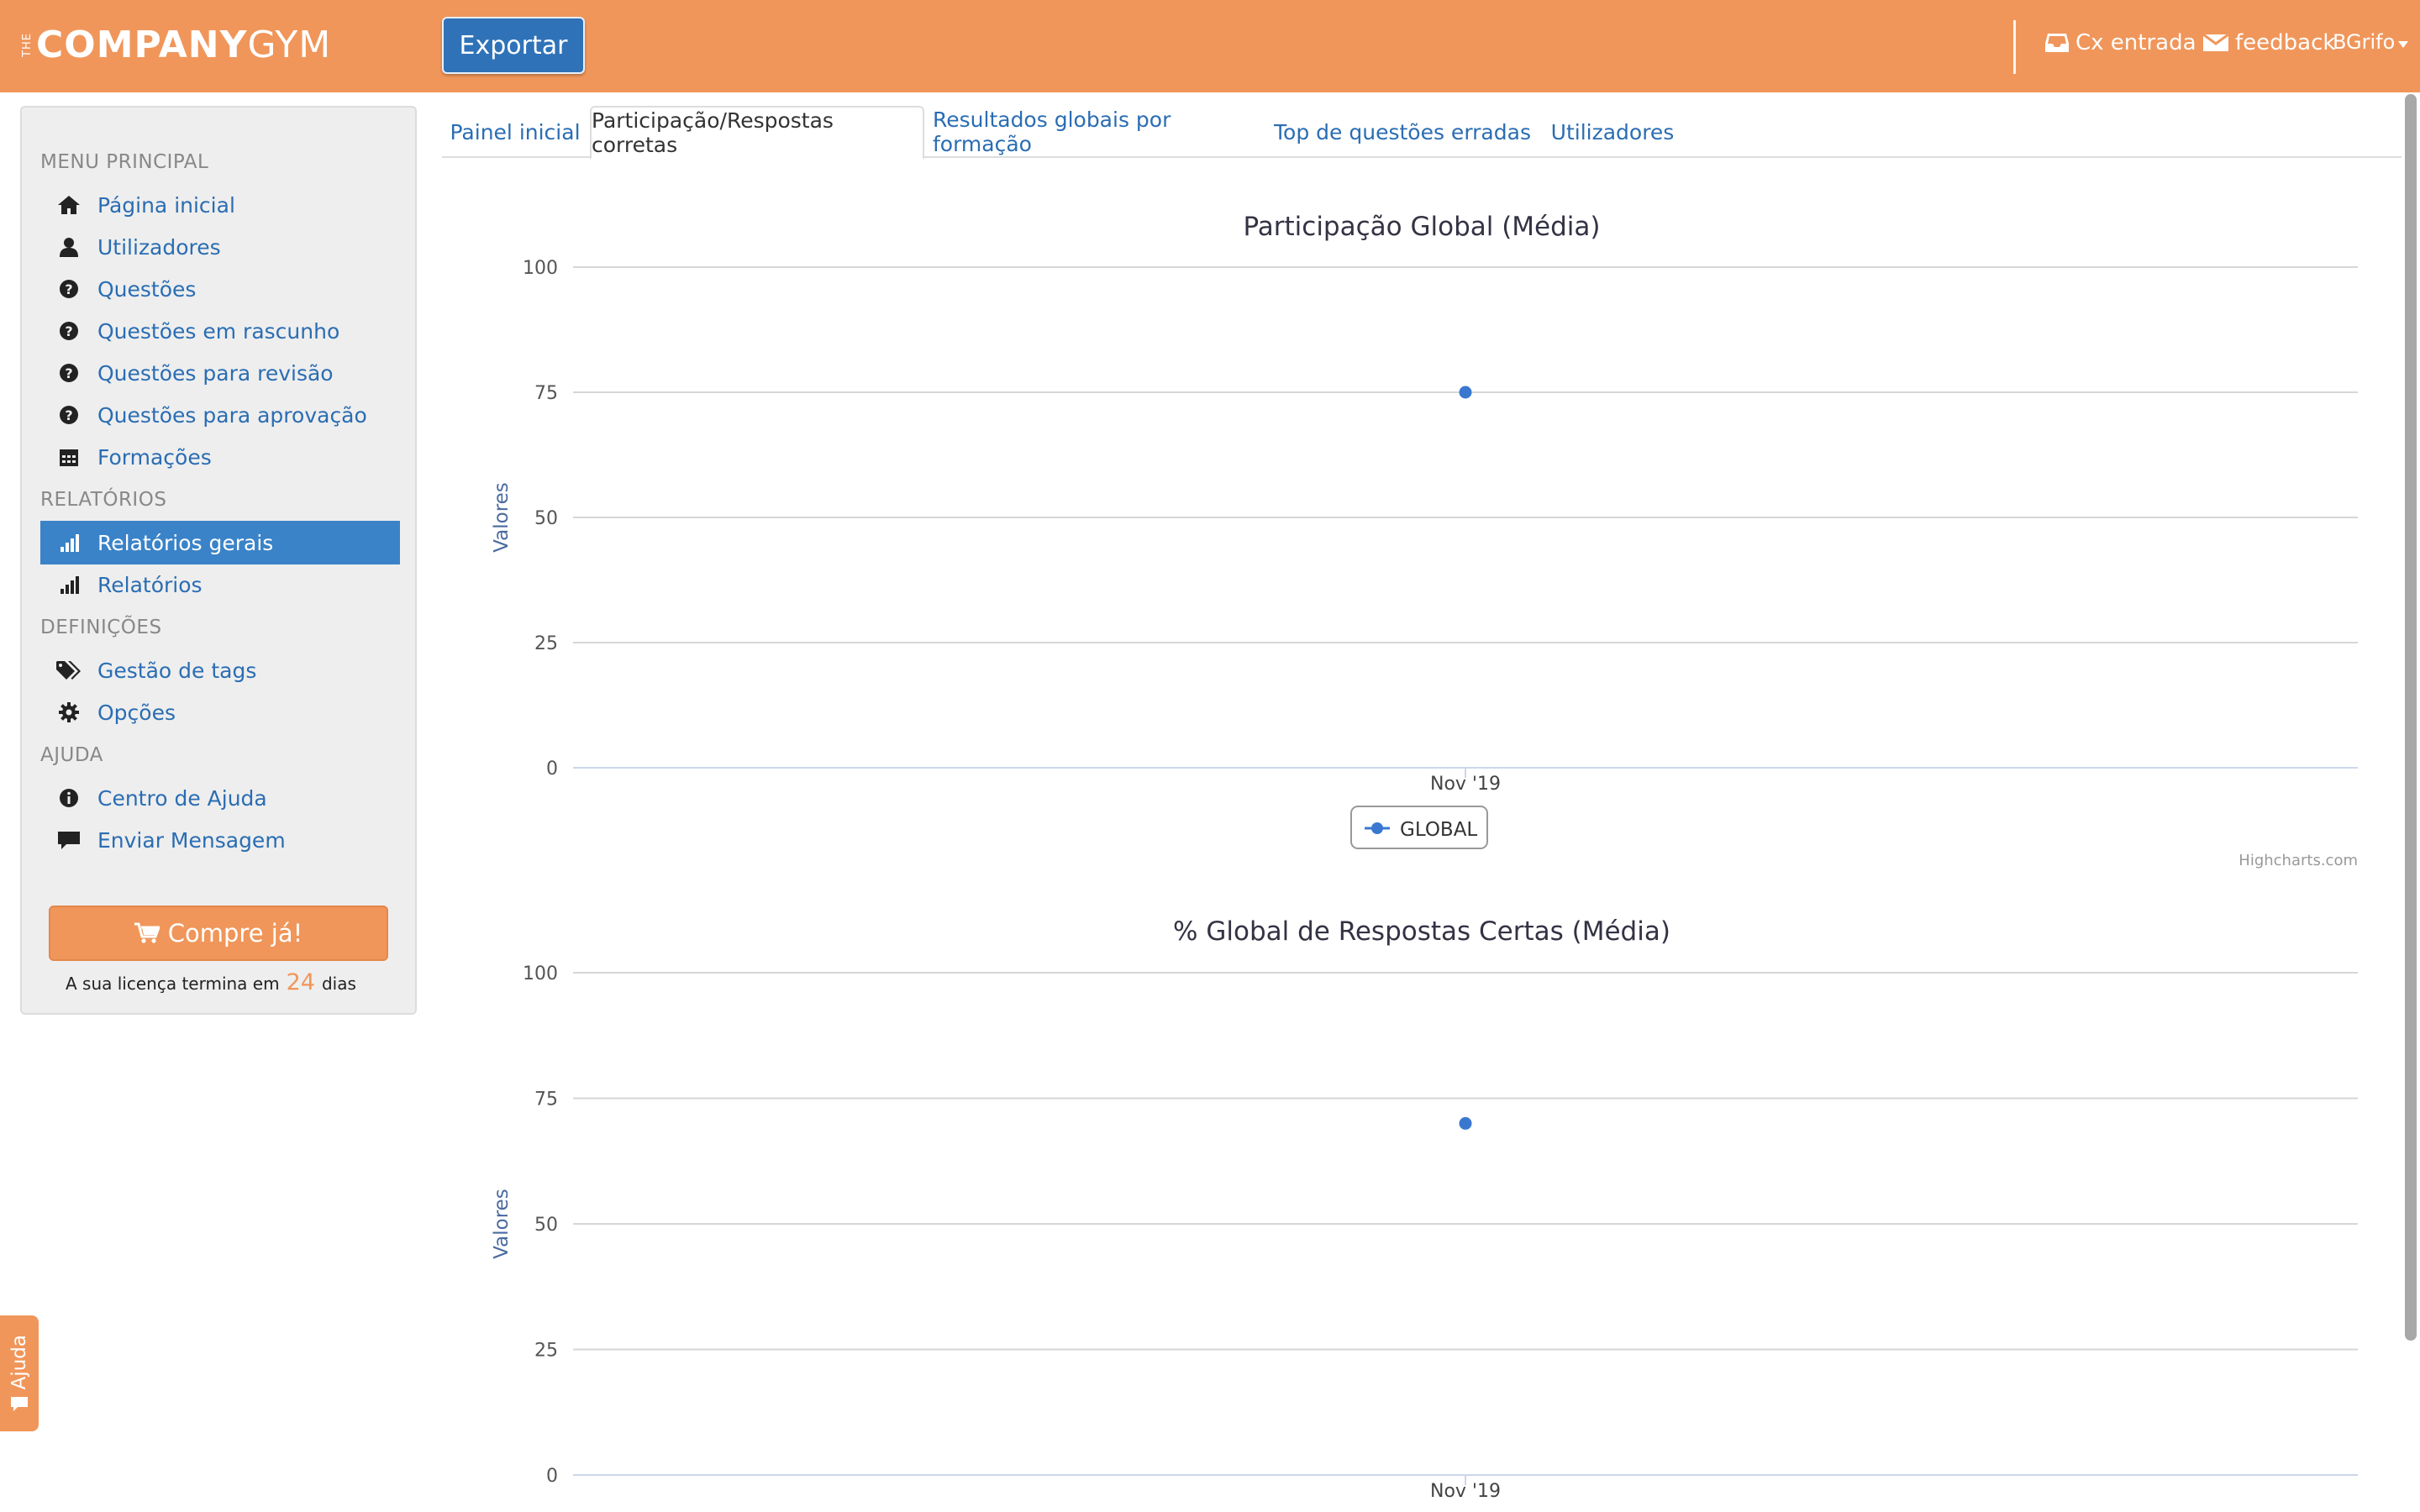 The image size is (2420, 1512). Describe the element at coordinates (2411, 717) in the screenshot. I see `scrollbar` at that location.